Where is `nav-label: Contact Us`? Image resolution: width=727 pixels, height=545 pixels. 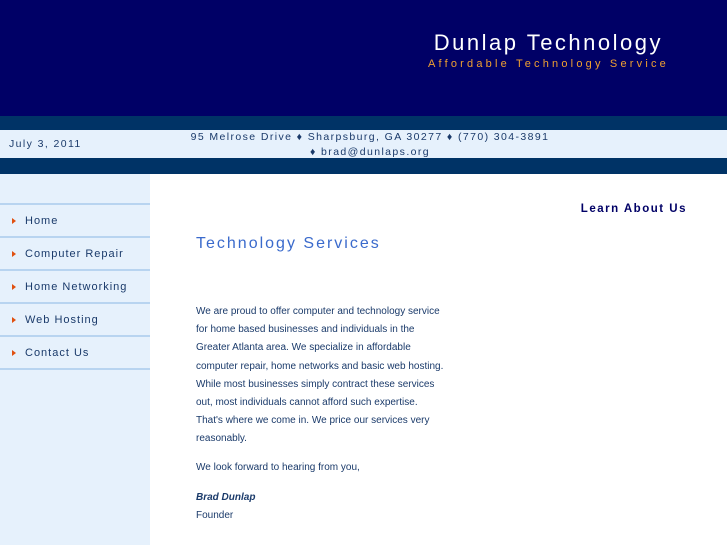 nav-label: Contact Us is located at coordinates (57, 352).